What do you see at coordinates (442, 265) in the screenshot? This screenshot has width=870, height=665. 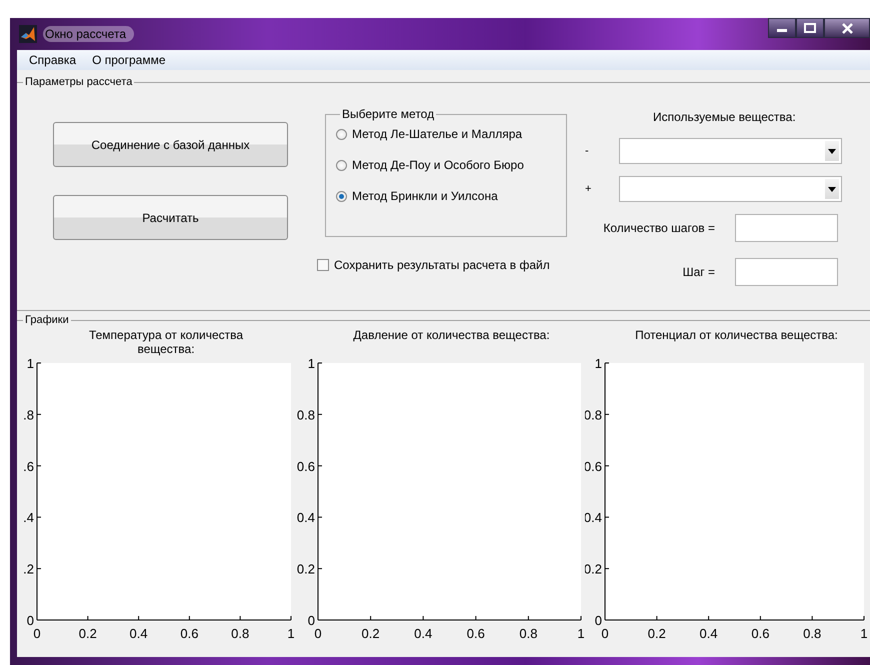 I see `checkbox-label: Сохранить результаты расчета в файл` at bounding box center [442, 265].